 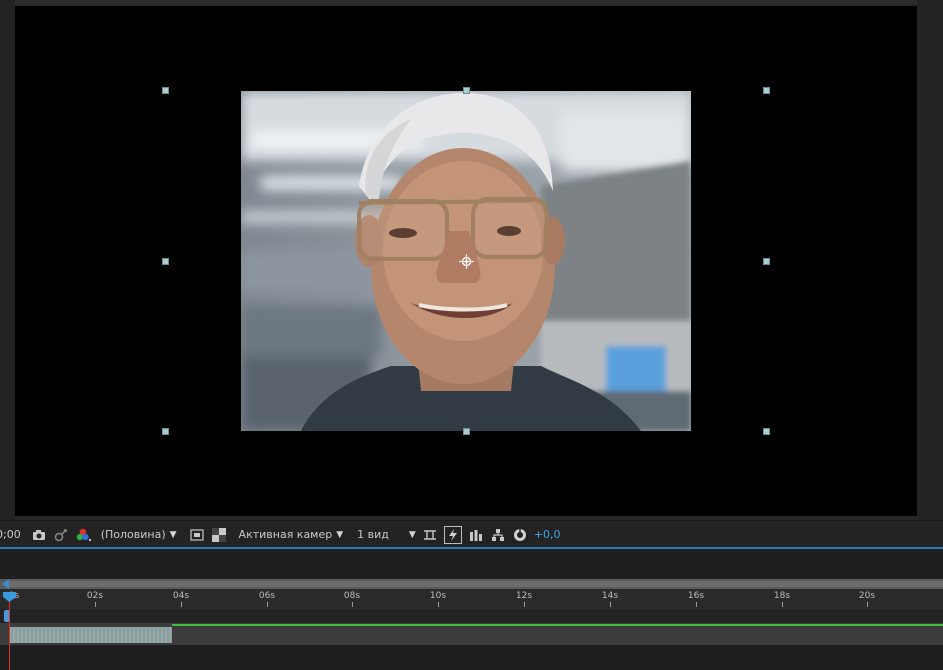 What do you see at coordinates (498, 535) in the screenshot?
I see `flowchart-icon` at bounding box center [498, 535].